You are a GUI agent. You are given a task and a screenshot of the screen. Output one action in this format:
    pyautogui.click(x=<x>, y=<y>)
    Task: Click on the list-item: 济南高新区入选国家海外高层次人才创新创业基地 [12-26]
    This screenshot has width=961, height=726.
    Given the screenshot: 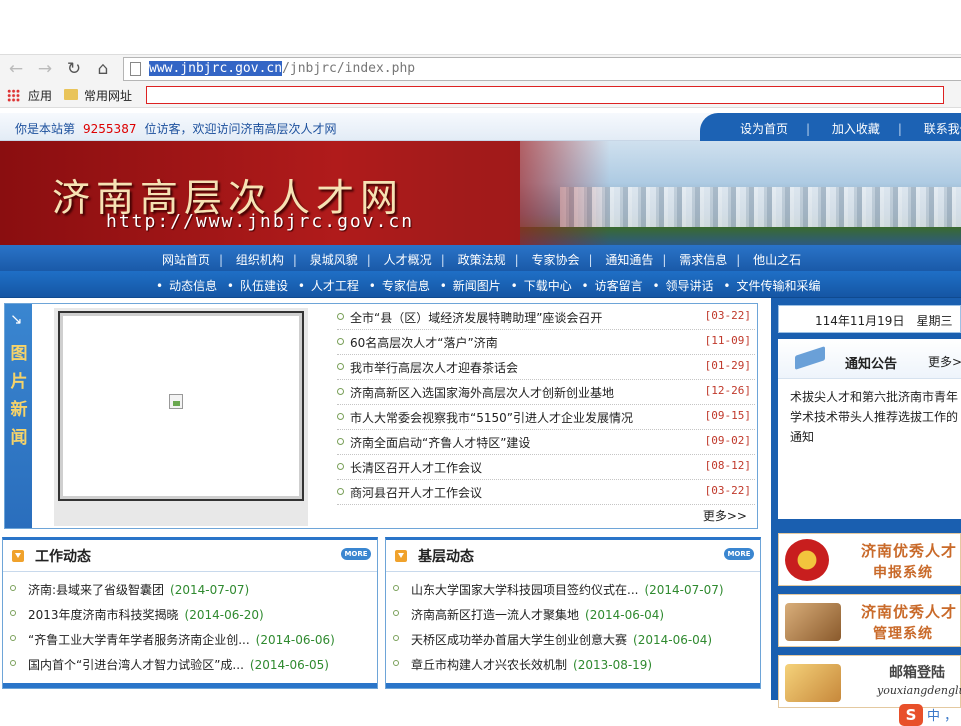 What is the action you would take?
    pyautogui.click(x=546, y=392)
    